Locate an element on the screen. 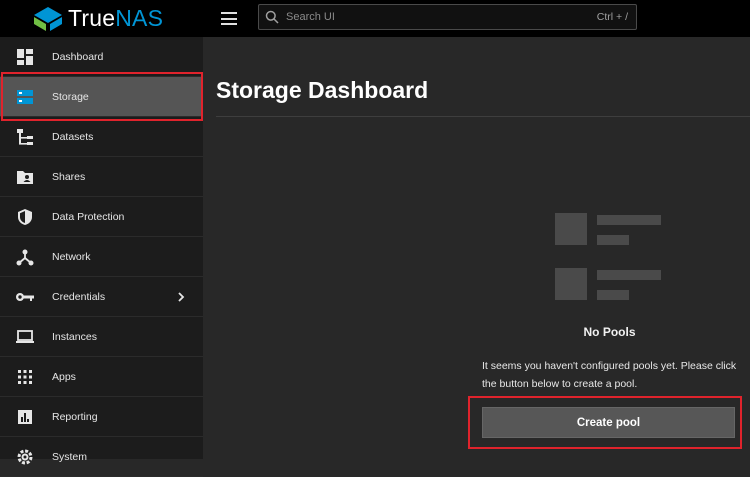  search-shortcut: Ctrl + / is located at coordinates (612, 17).